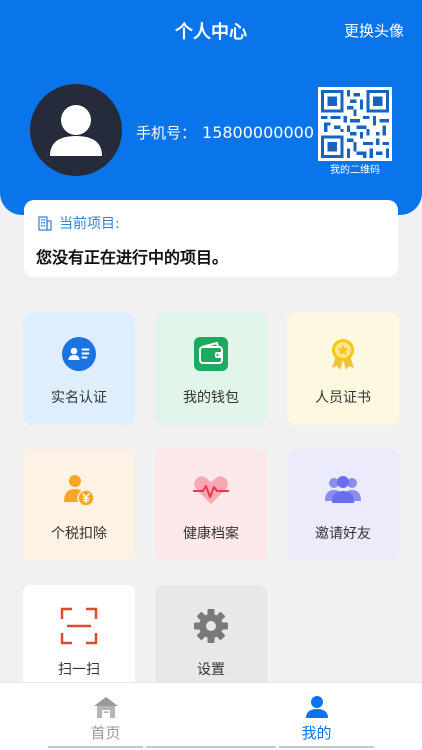  I want to click on menu-item-label: 人员证书, so click(343, 398).